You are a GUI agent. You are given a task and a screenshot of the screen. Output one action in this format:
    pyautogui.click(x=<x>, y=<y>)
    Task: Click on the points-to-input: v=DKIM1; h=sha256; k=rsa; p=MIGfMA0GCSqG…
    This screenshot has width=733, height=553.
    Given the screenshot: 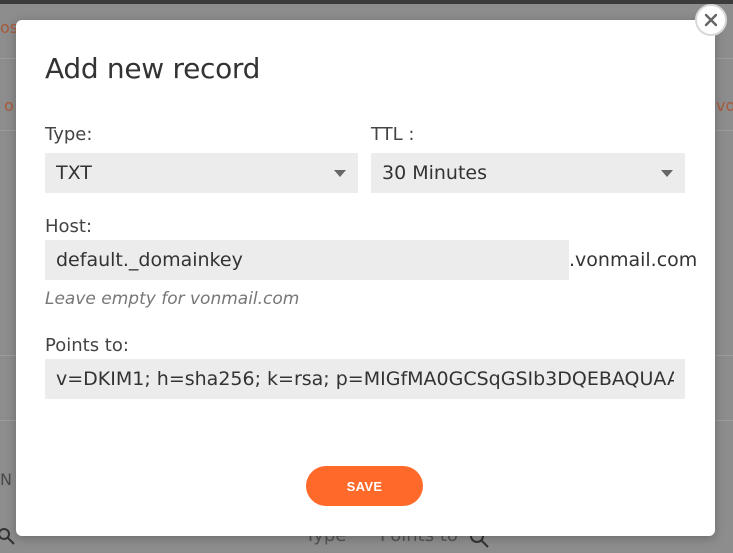 What is the action you would take?
    pyautogui.click(x=365, y=379)
    